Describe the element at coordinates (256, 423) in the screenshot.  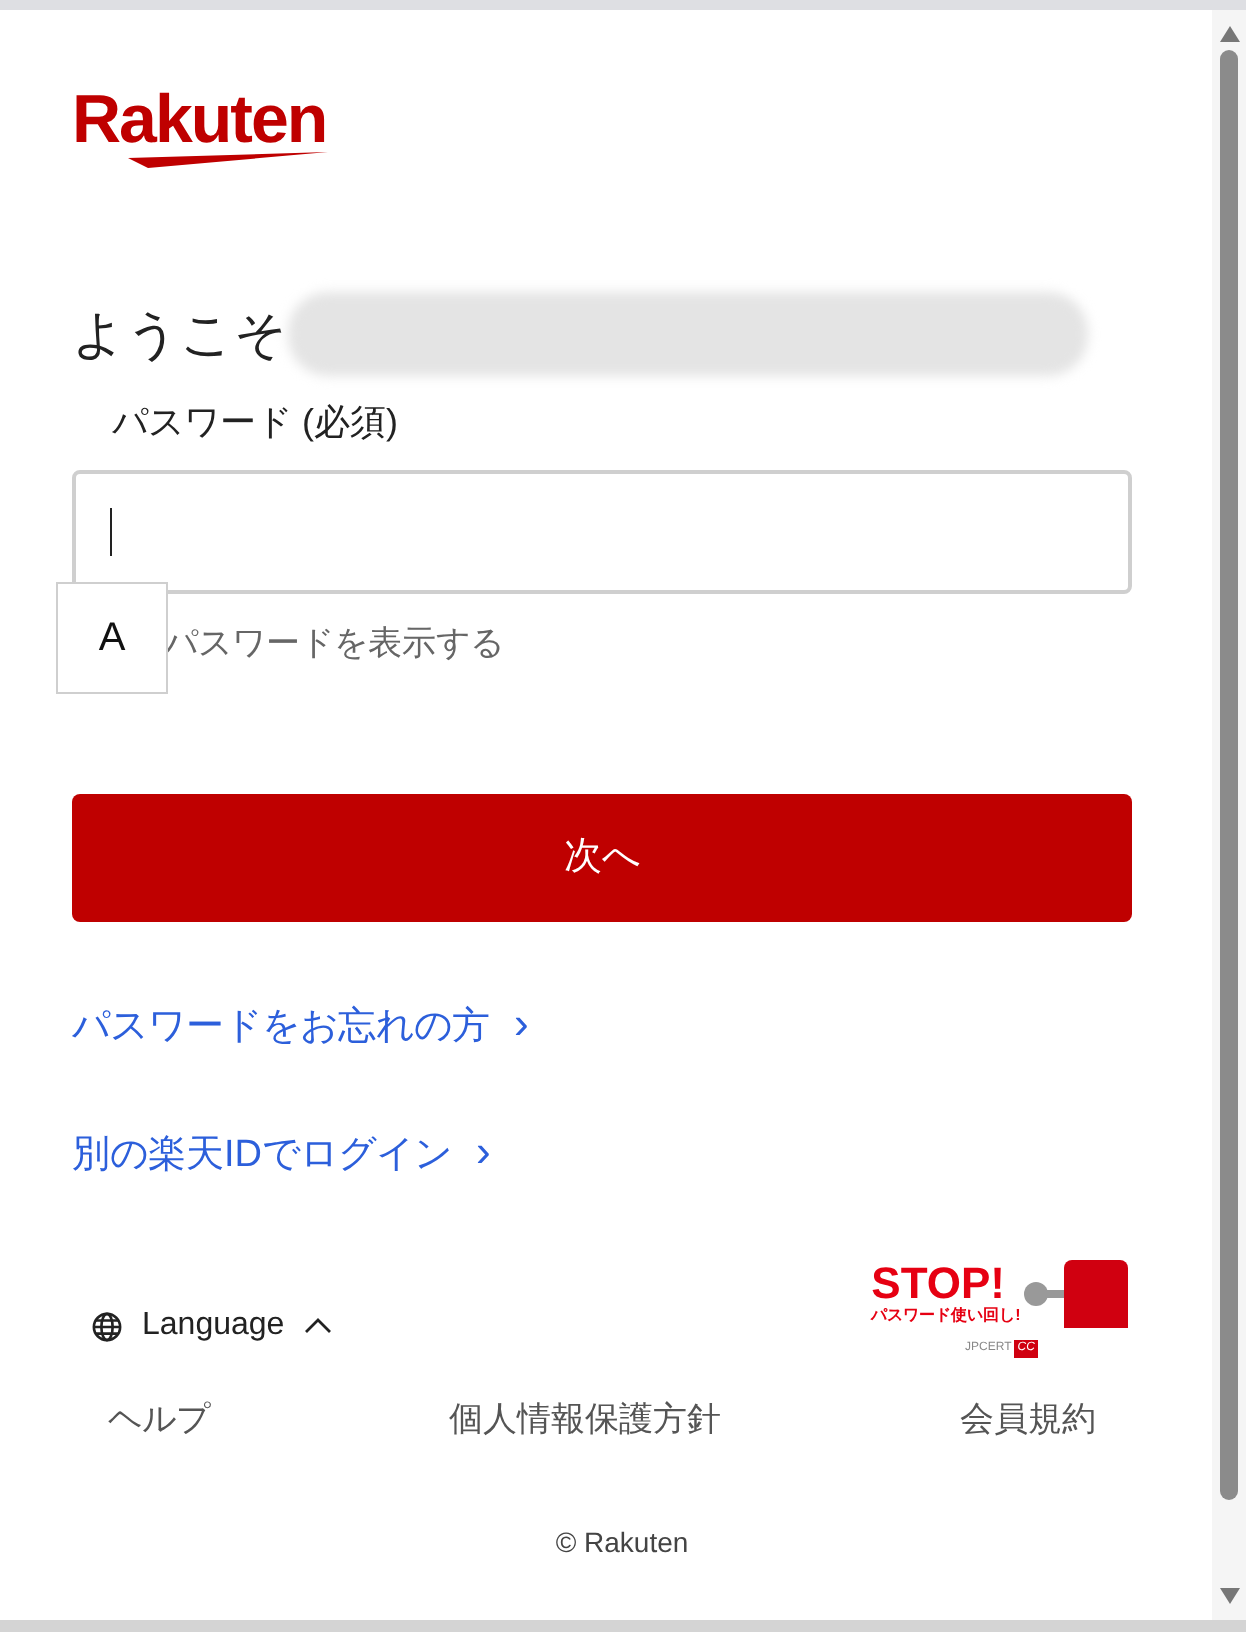
I see `password-label: パスワード (必須)` at that location.